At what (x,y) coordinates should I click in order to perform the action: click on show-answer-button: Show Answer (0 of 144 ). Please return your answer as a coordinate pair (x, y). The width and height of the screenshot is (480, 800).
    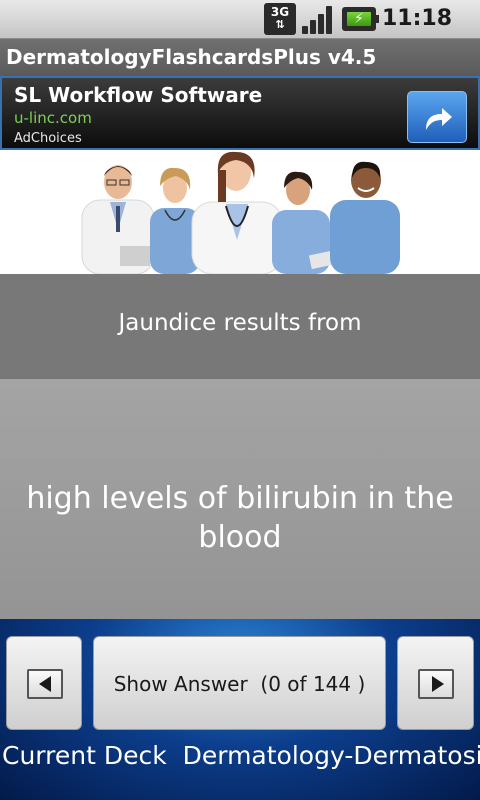
    Looking at the image, I should click on (239, 683).